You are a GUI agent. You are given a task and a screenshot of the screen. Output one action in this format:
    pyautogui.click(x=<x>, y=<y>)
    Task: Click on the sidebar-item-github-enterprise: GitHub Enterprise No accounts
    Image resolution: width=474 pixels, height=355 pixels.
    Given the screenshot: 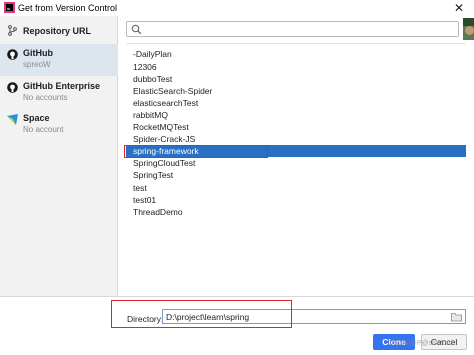 What is the action you would take?
    pyautogui.click(x=59, y=92)
    